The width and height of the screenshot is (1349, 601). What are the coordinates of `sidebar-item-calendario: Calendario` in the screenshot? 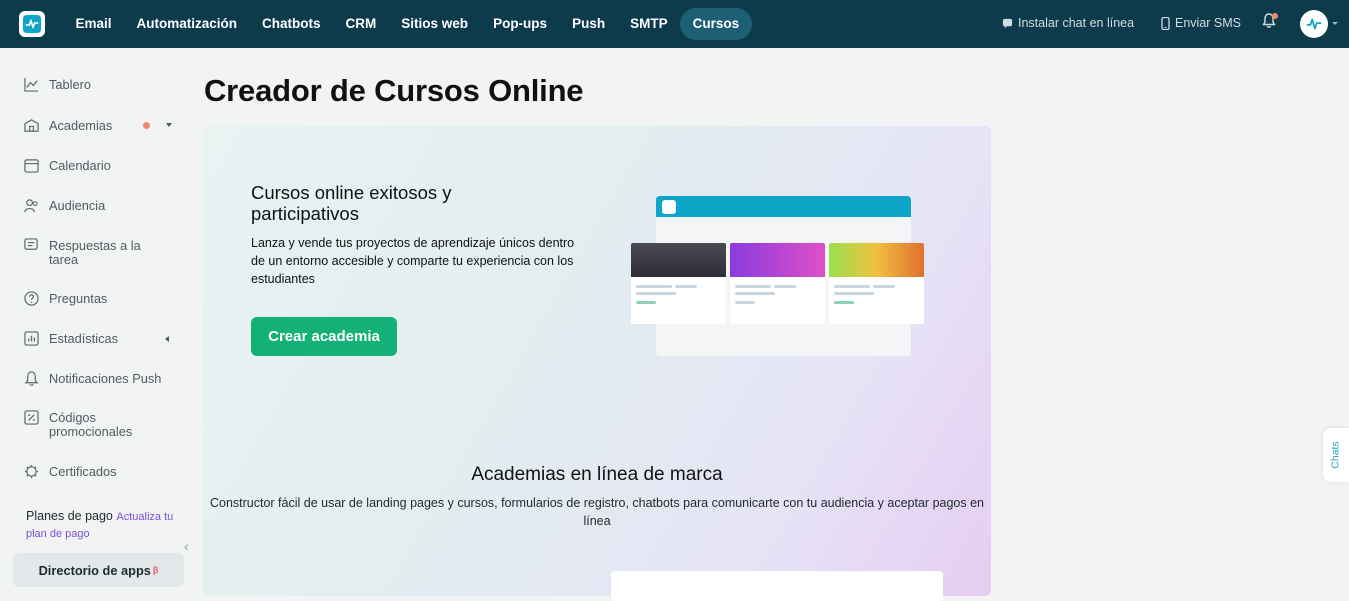 It's located at (67, 166).